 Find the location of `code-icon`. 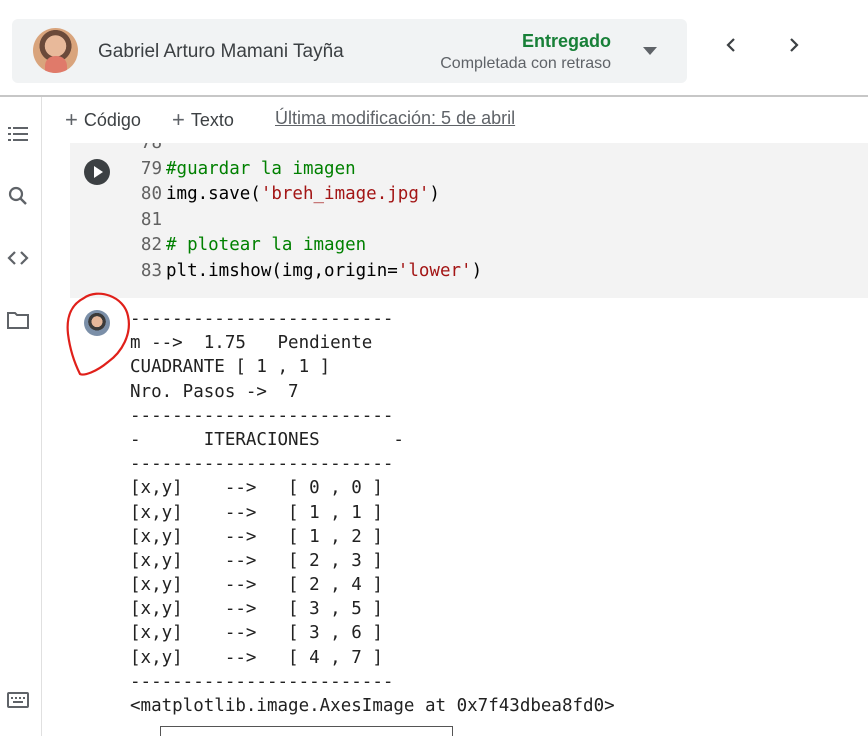

code-icon is located at coordinates (18, 258).